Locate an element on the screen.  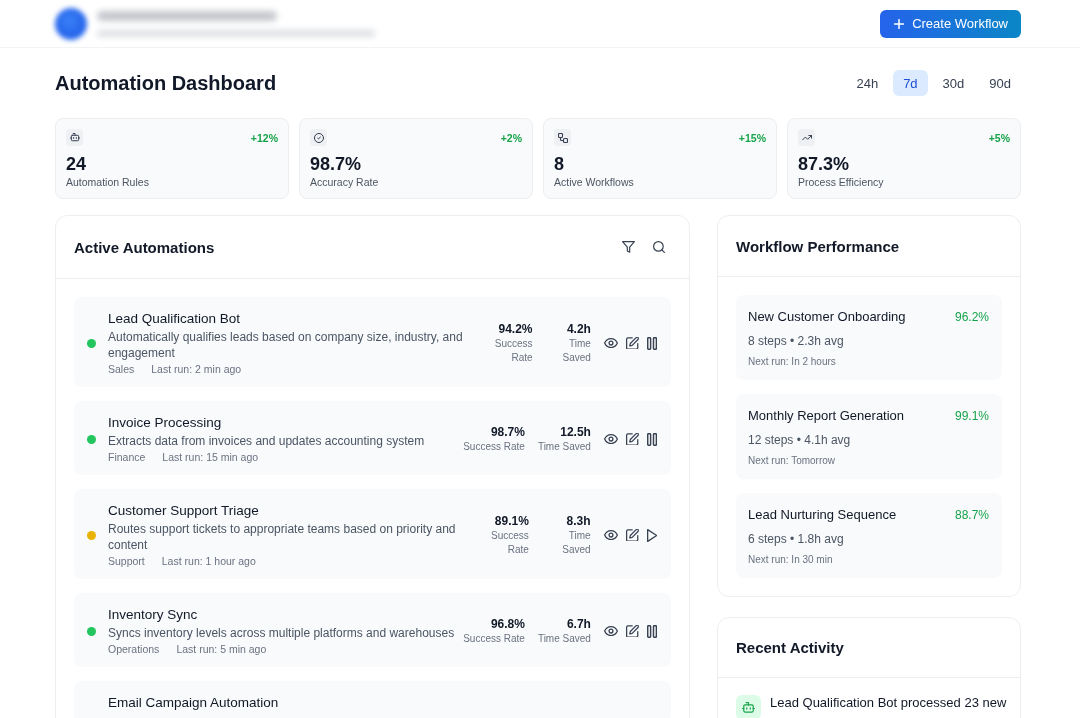
category-label: Operations is located at coordinates (134, 649).